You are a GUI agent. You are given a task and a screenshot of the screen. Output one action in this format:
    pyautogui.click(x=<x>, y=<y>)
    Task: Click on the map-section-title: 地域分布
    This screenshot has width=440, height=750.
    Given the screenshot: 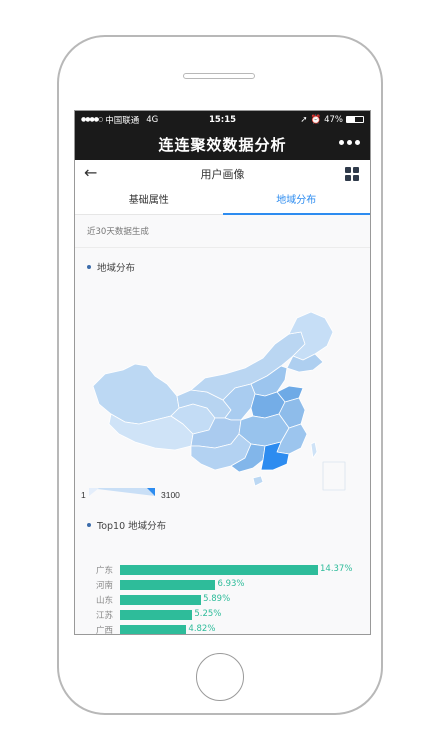 What is the action you would take?
    pyautogui.click(x=116, y=268)
    